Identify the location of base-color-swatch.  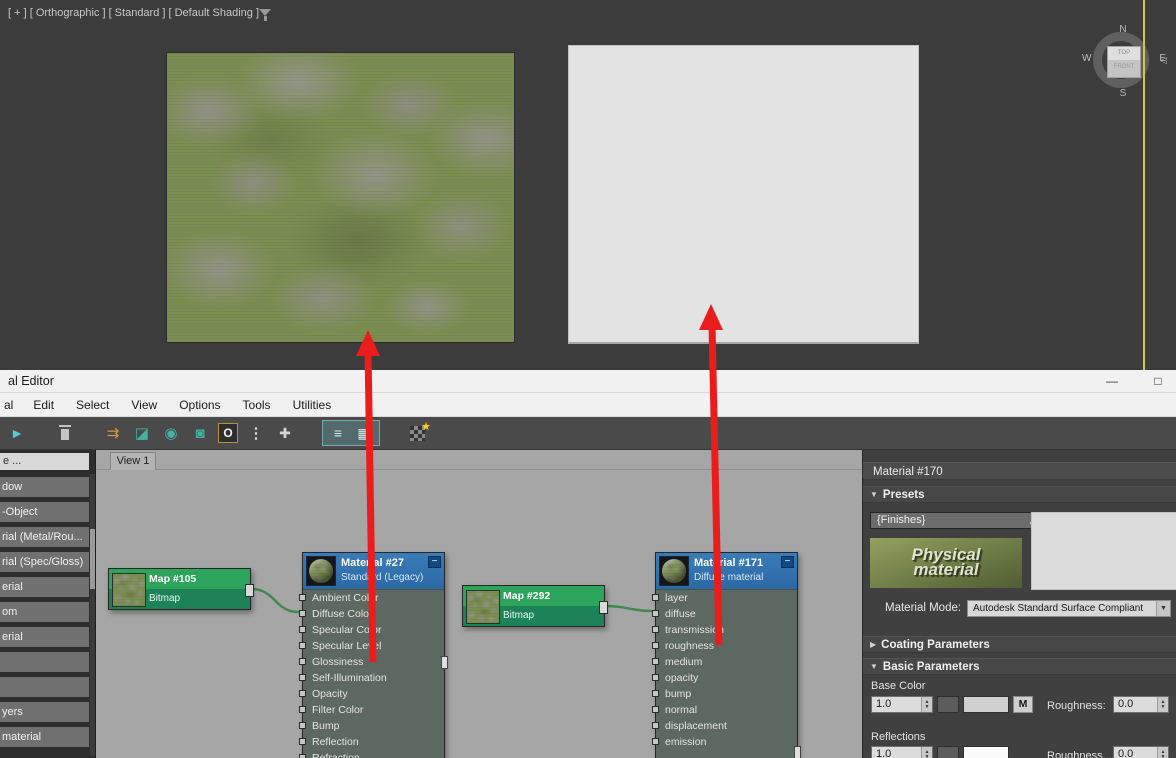
(986, 704).